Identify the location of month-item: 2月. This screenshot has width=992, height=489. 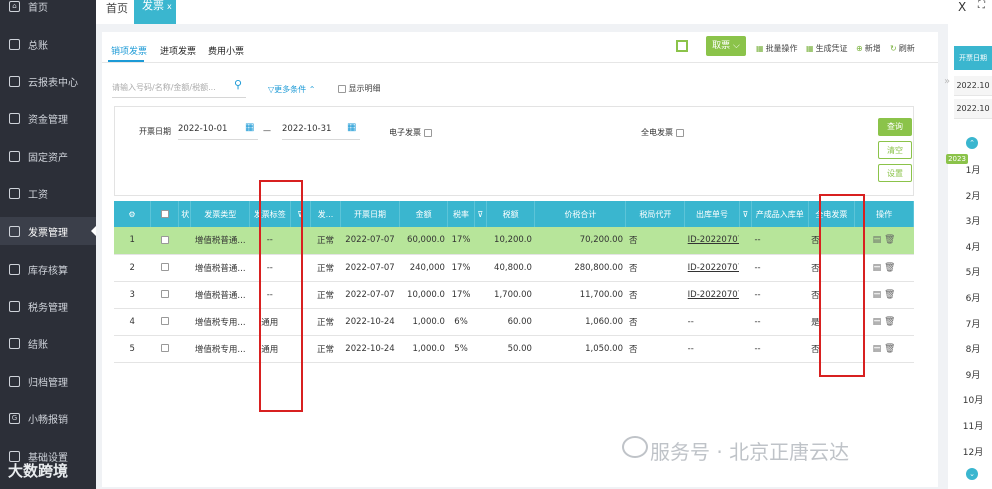
(973, 195).